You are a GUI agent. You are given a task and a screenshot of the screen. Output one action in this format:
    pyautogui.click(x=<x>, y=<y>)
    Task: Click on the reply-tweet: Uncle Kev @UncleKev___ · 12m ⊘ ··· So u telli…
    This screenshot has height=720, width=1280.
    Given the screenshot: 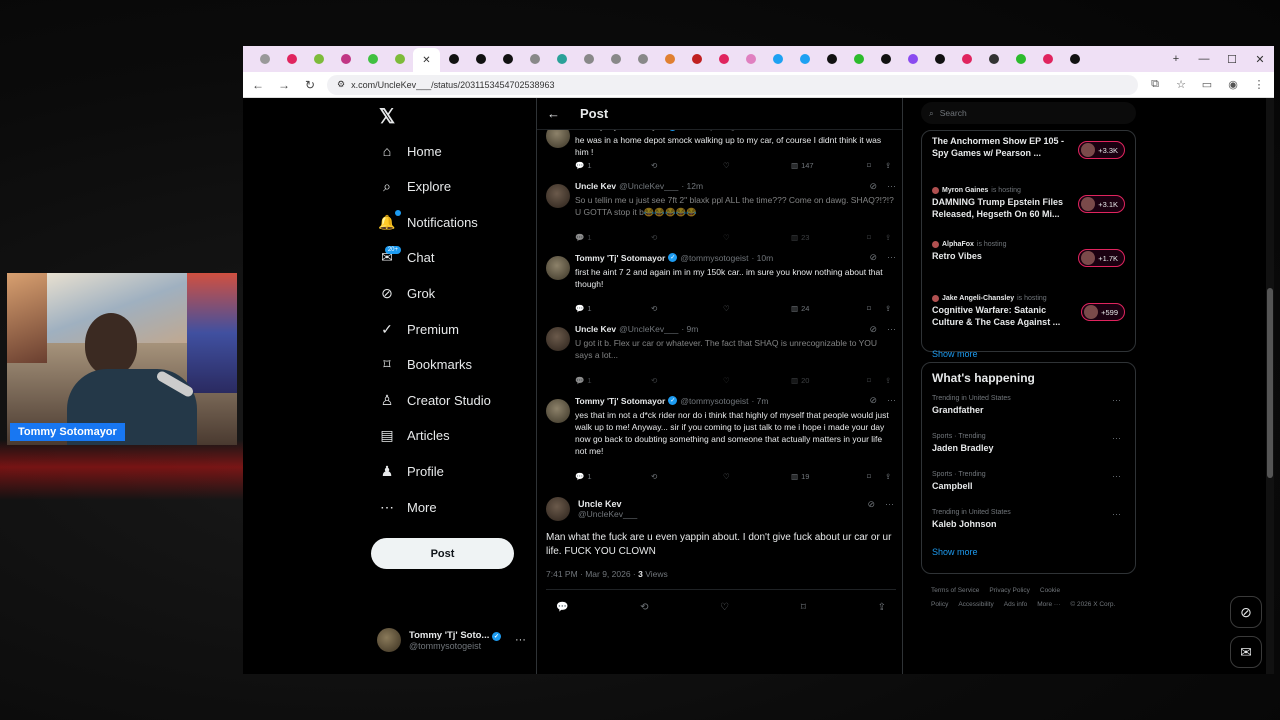 What is the action you would take?
    pyautogui.click(x=719, y=214)
    